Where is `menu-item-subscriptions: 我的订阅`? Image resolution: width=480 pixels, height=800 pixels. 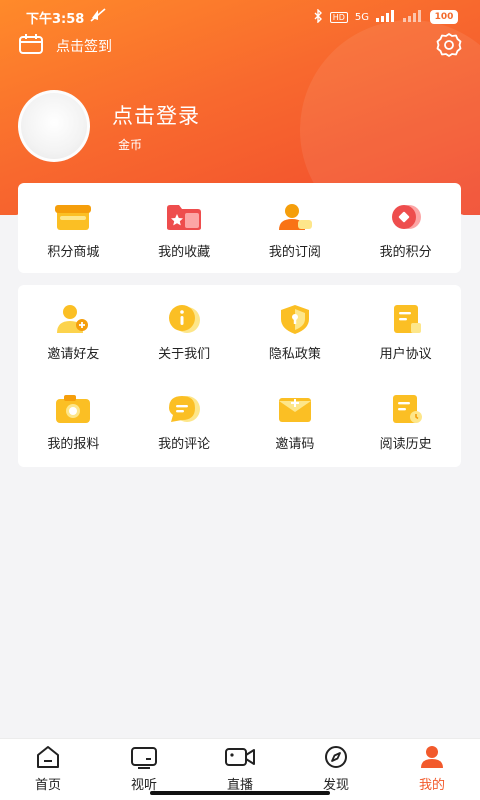 menu-item-subscriptions: 我的订阅 is located at coordinates (295, 228).